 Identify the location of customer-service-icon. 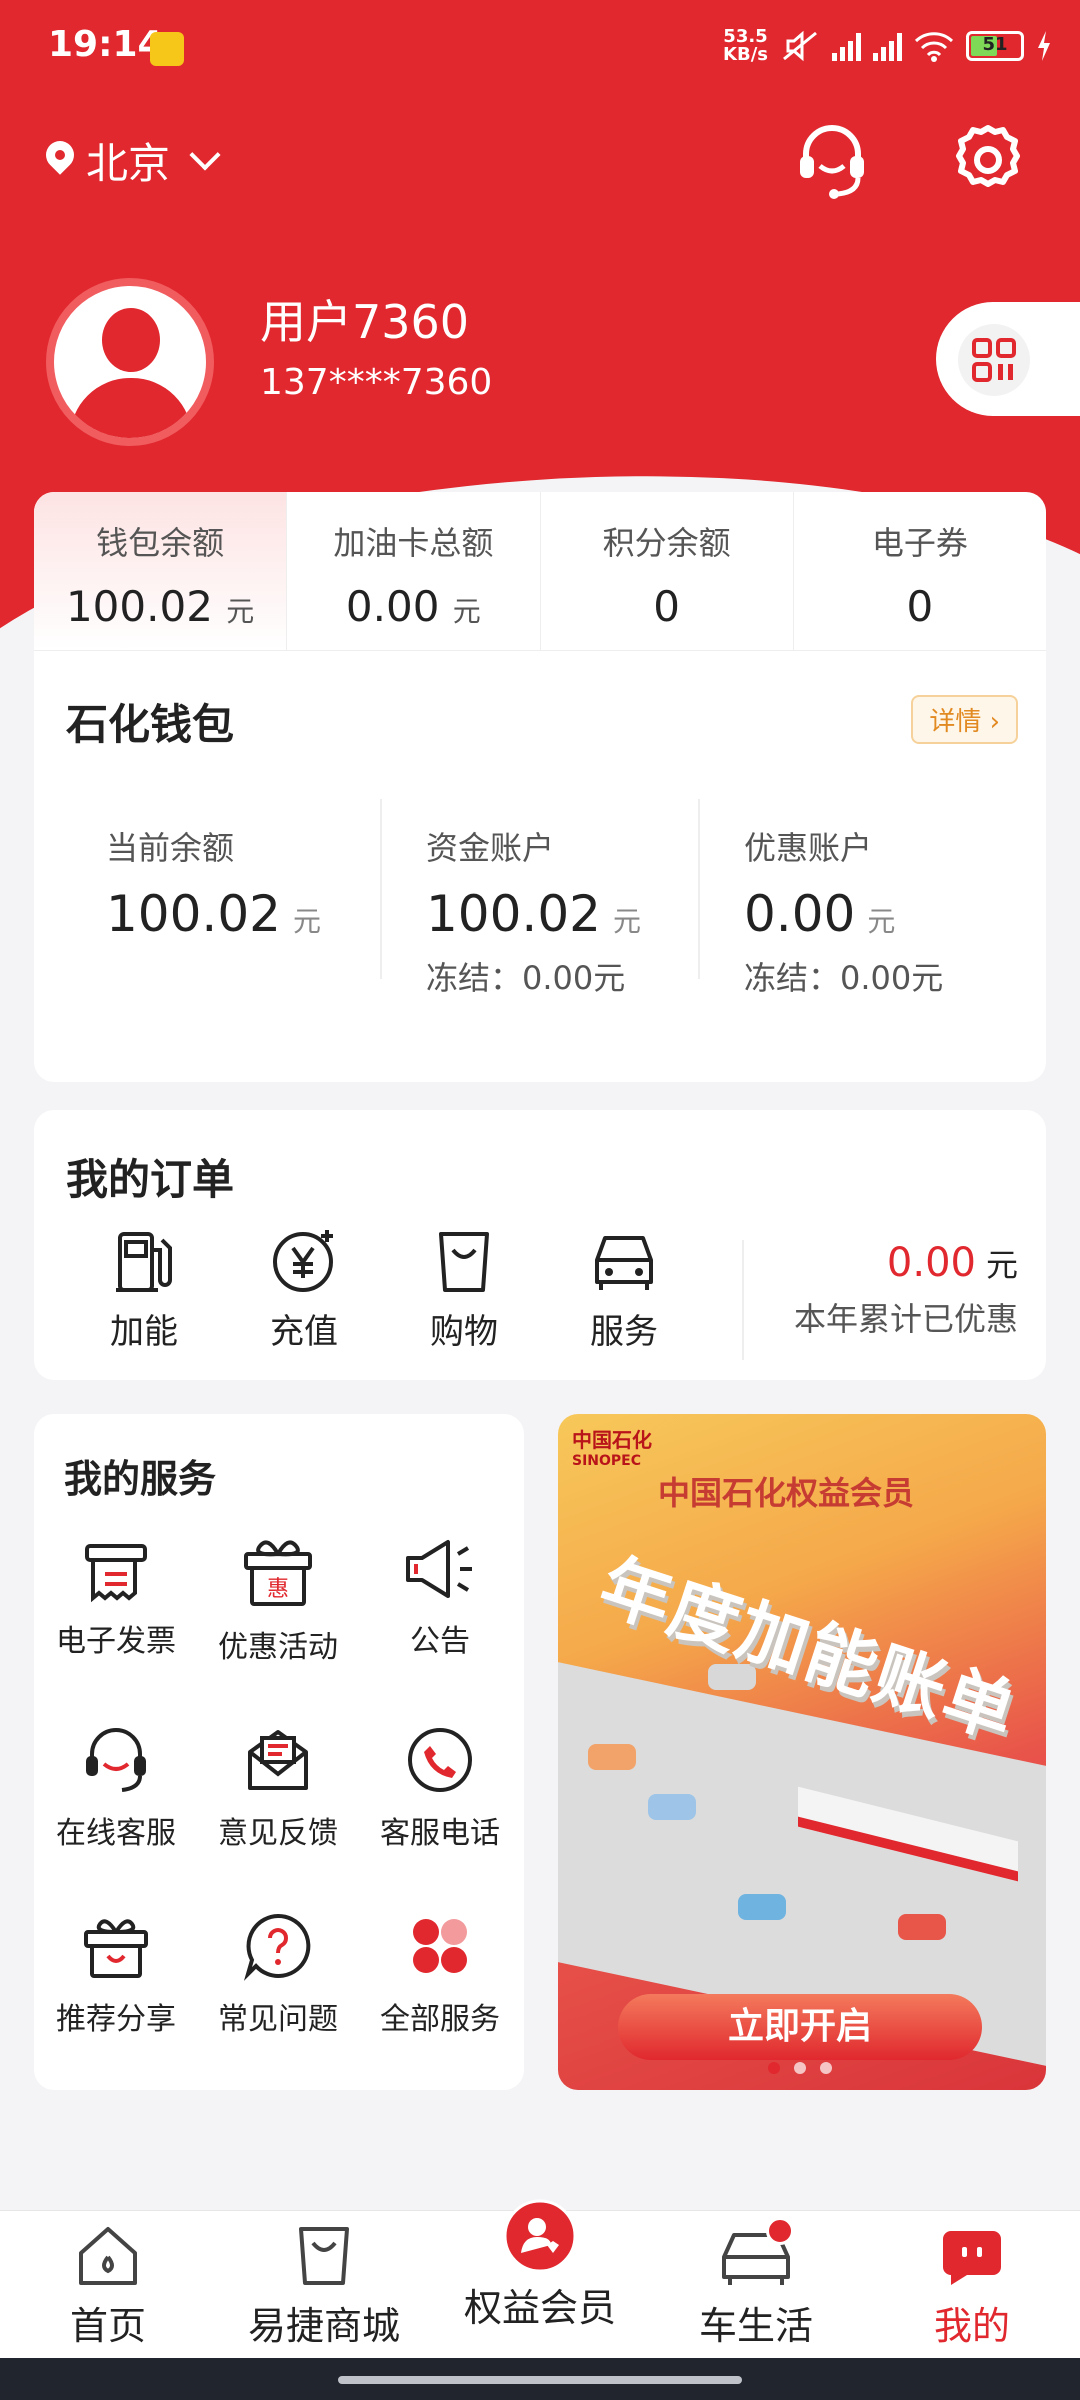
(832, 160).